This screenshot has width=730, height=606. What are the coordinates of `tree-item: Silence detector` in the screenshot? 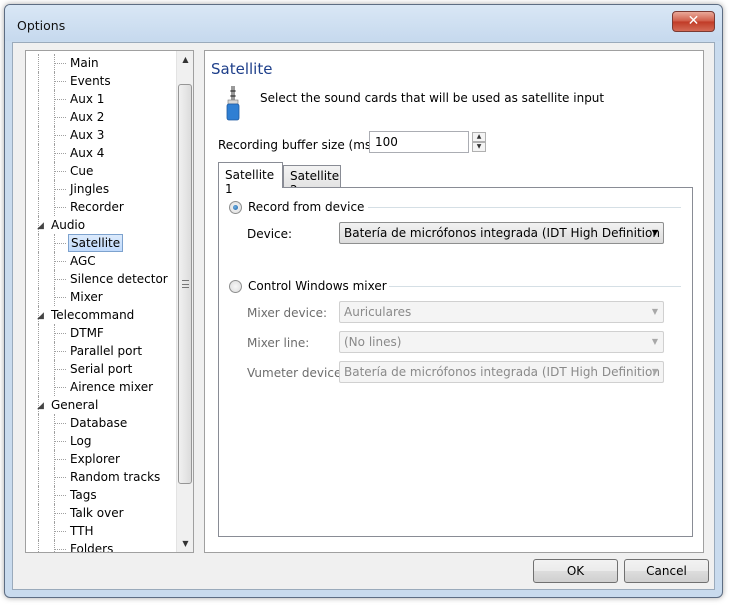 It's located at (101, 279).